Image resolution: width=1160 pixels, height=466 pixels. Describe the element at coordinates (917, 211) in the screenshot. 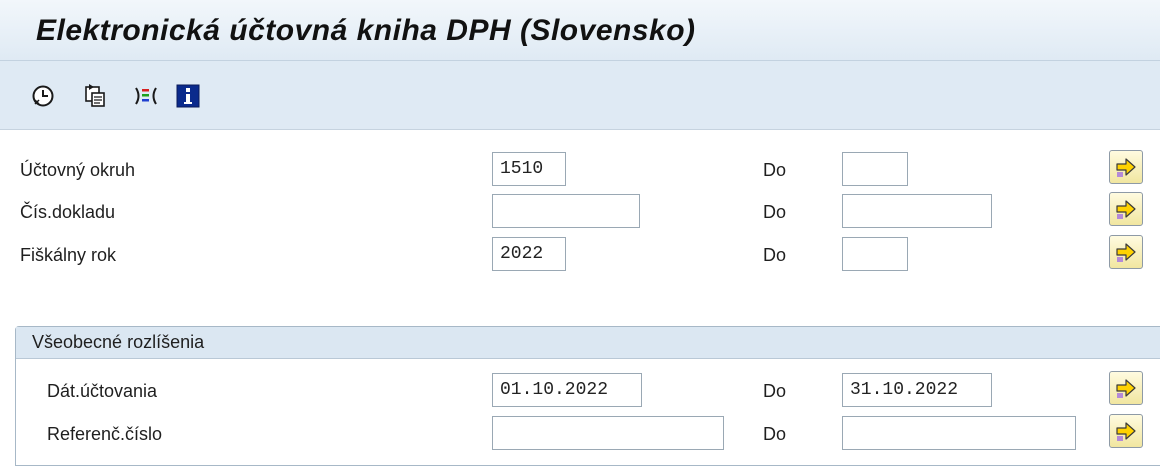

I see `document-number-to-input` at that location.